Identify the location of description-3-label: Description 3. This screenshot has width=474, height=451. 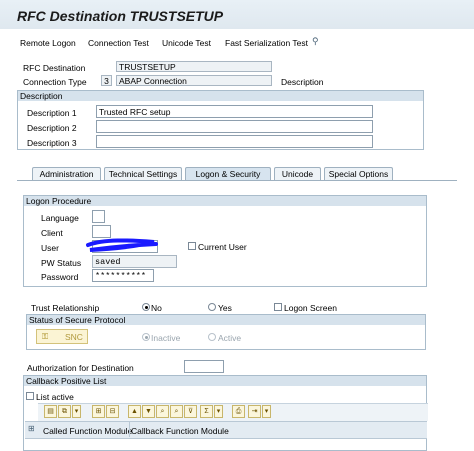
(52, 143).